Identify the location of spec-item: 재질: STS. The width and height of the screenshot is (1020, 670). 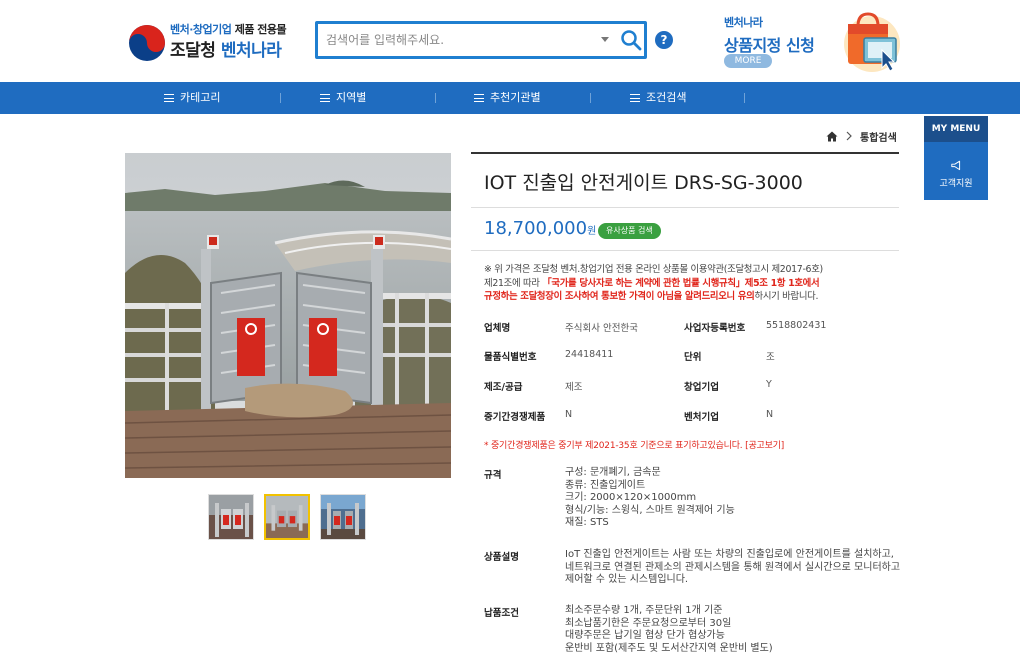
(587, 523).